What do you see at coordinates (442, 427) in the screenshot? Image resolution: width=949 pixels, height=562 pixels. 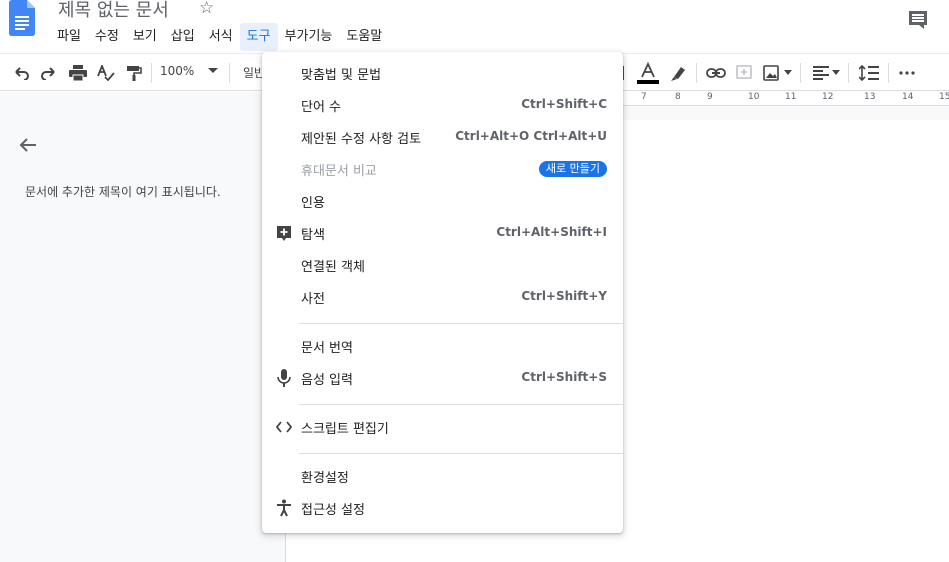 I see `menu-item-script-editor: 스크립트 편집기` at bounding box center [442, 427].